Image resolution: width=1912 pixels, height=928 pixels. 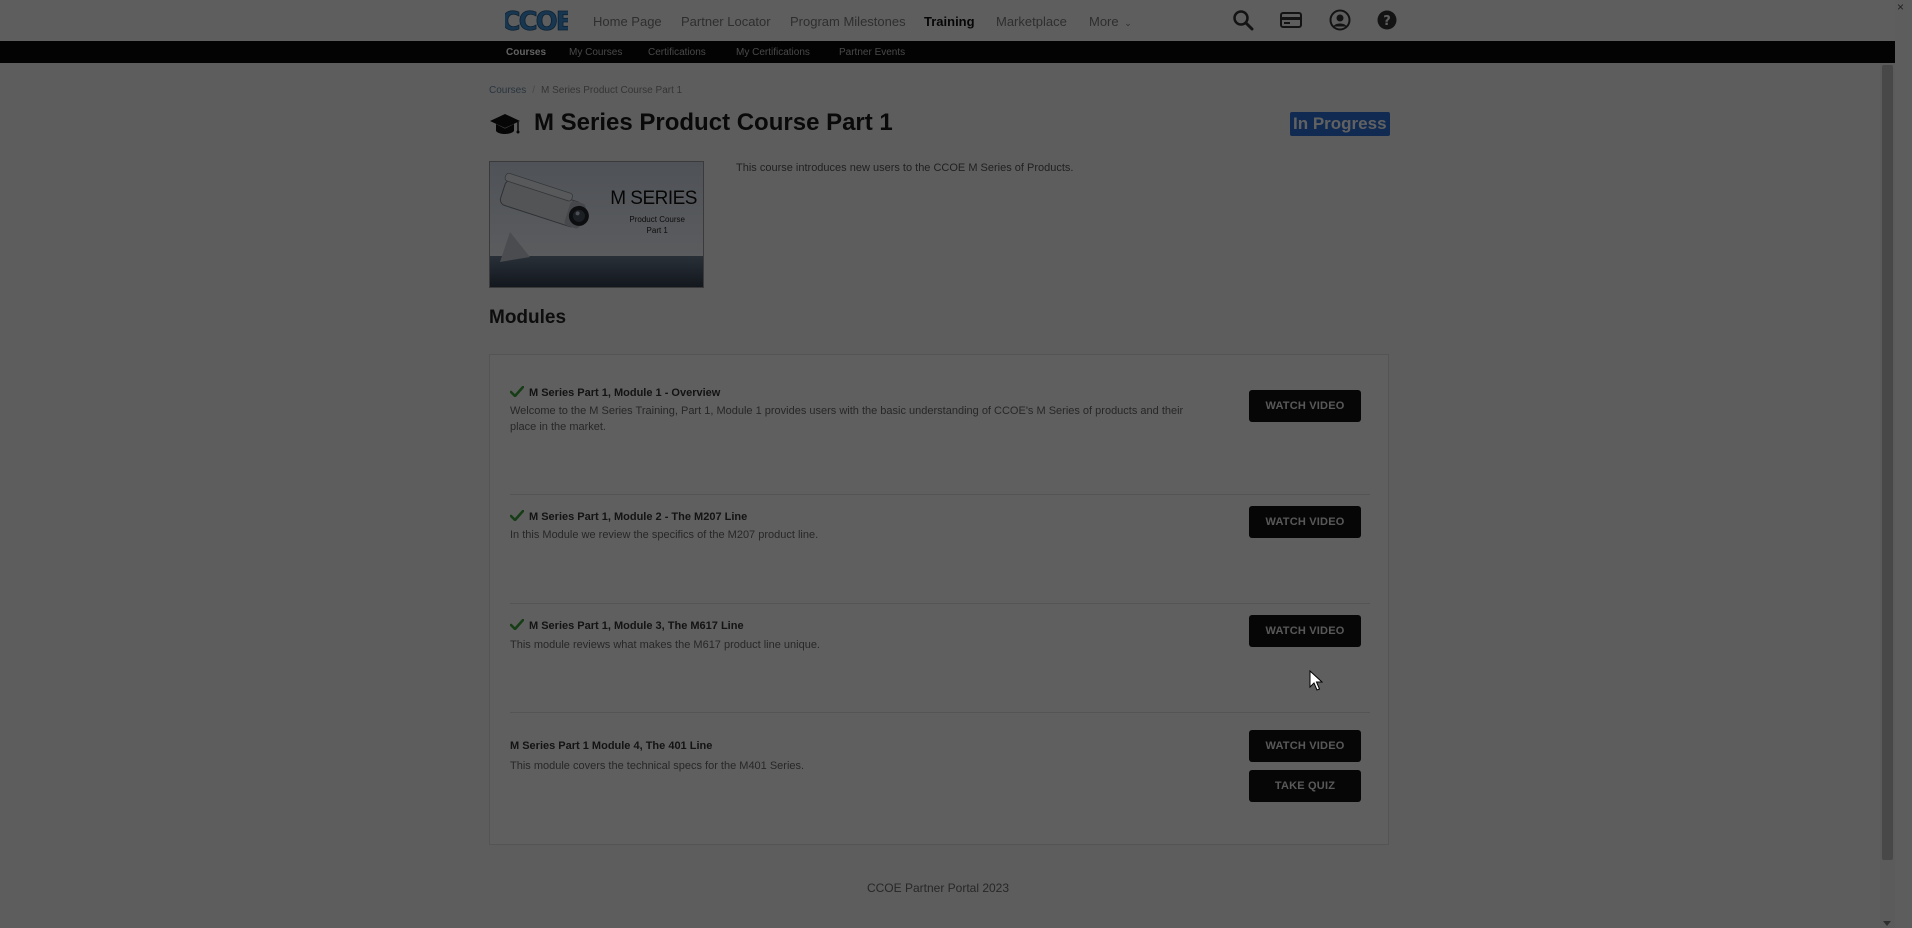 What do you see at coordinates (505, 125) in the screenshot?
I see `graduation-cap-icon` at bounding box center [505, 125].